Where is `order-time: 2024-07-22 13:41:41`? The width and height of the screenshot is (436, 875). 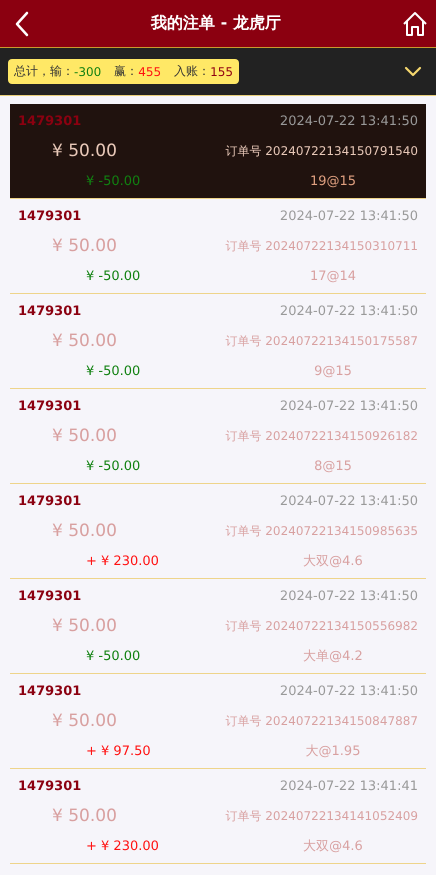 order-time: 2024-07-22 13:41:41 is located at coordinates (349, 786).